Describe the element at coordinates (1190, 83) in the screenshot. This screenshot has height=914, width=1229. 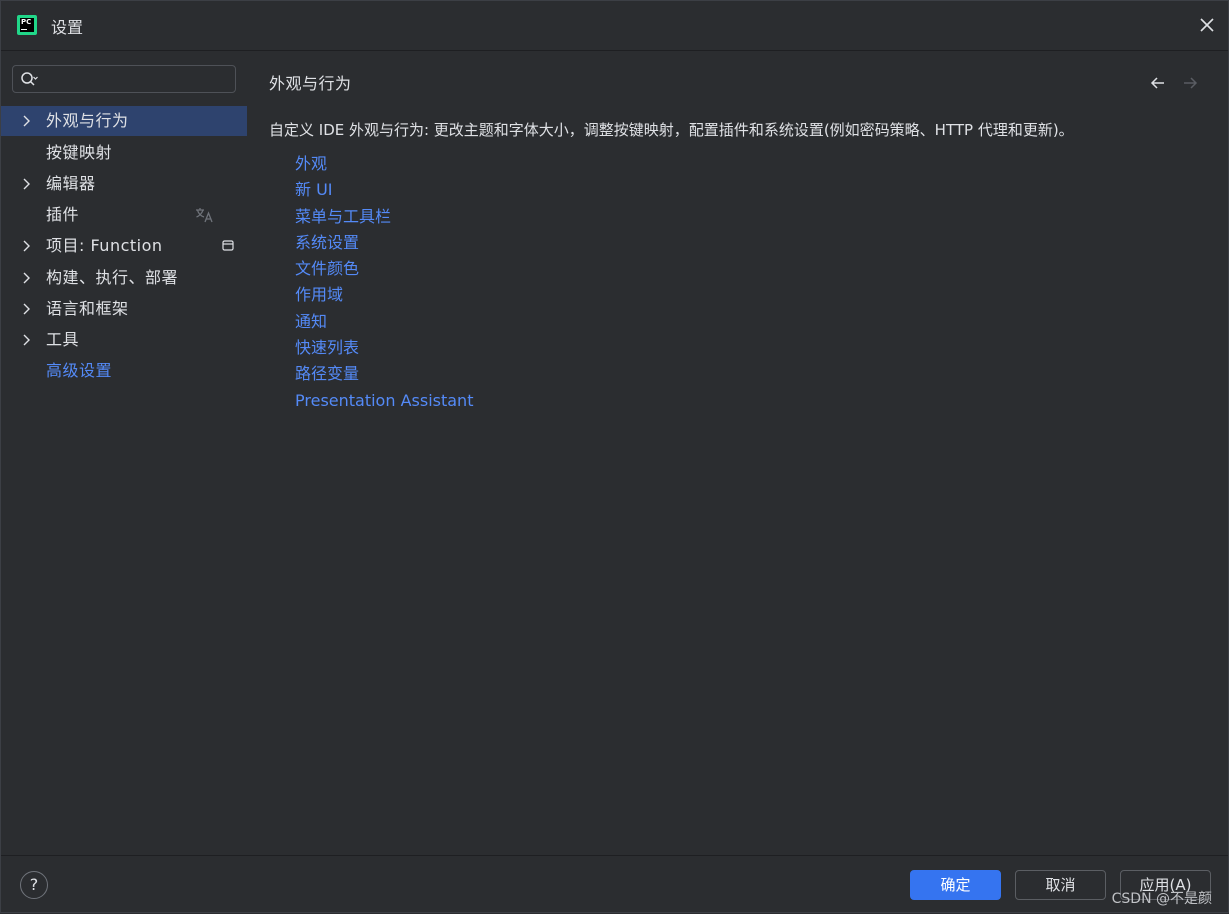
I see `forward-arrow-icon` at that location.